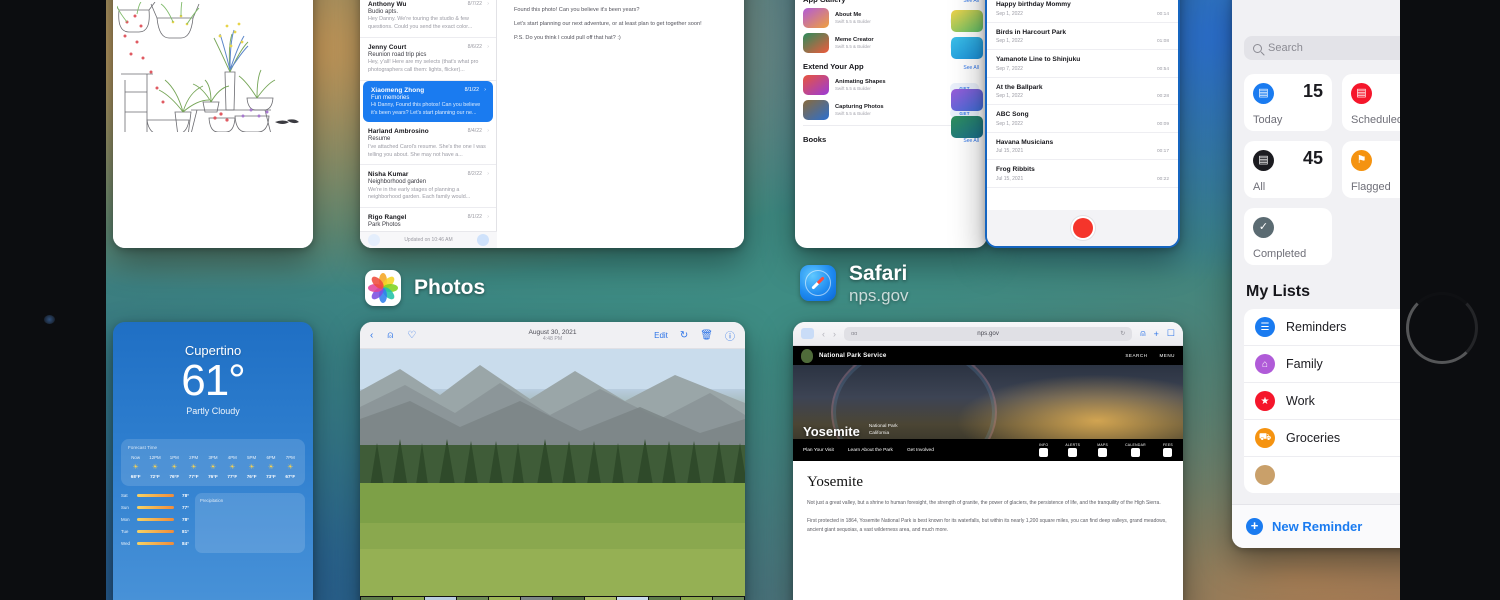  Describe the element at coordinates (374, 240) in the screenshot. I see `mail-filter-button` at that location.